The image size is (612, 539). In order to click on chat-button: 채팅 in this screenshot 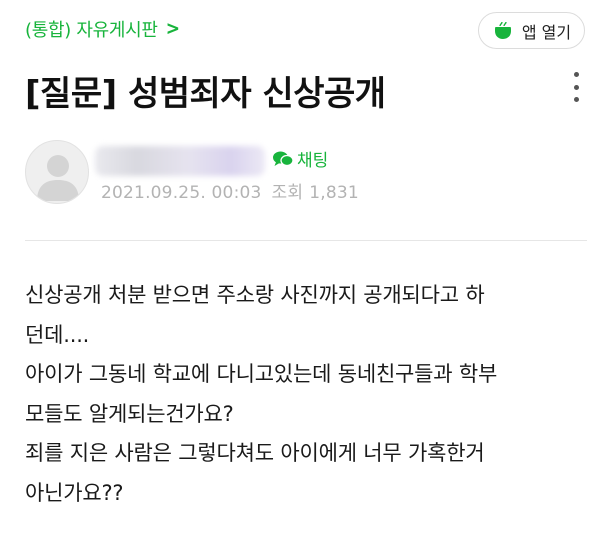, I will do `click(300, 158)`.